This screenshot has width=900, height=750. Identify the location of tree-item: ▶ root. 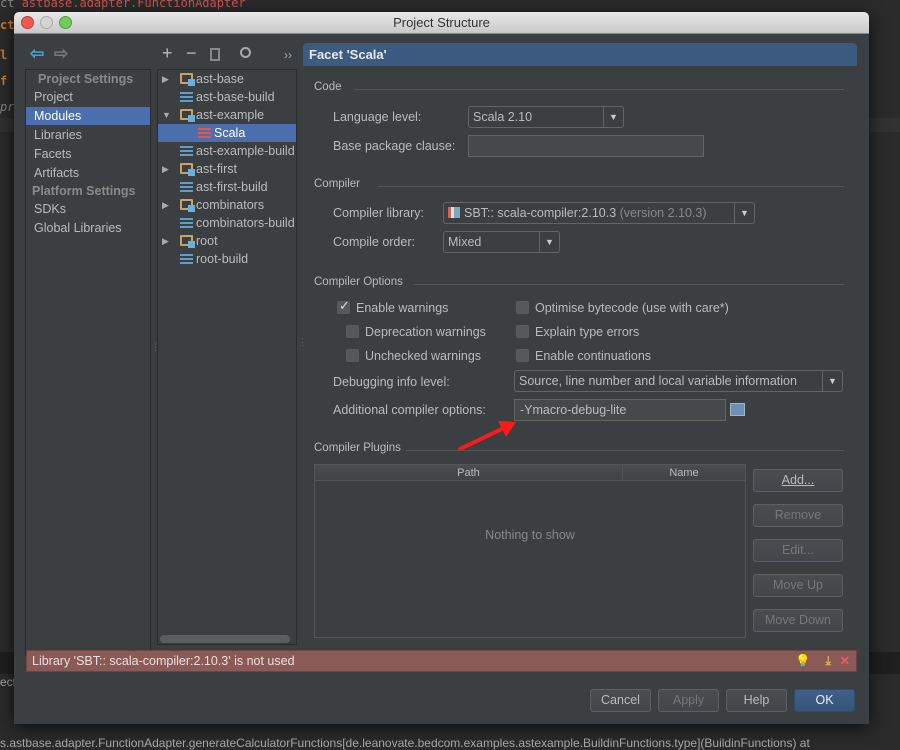
(227, 241).